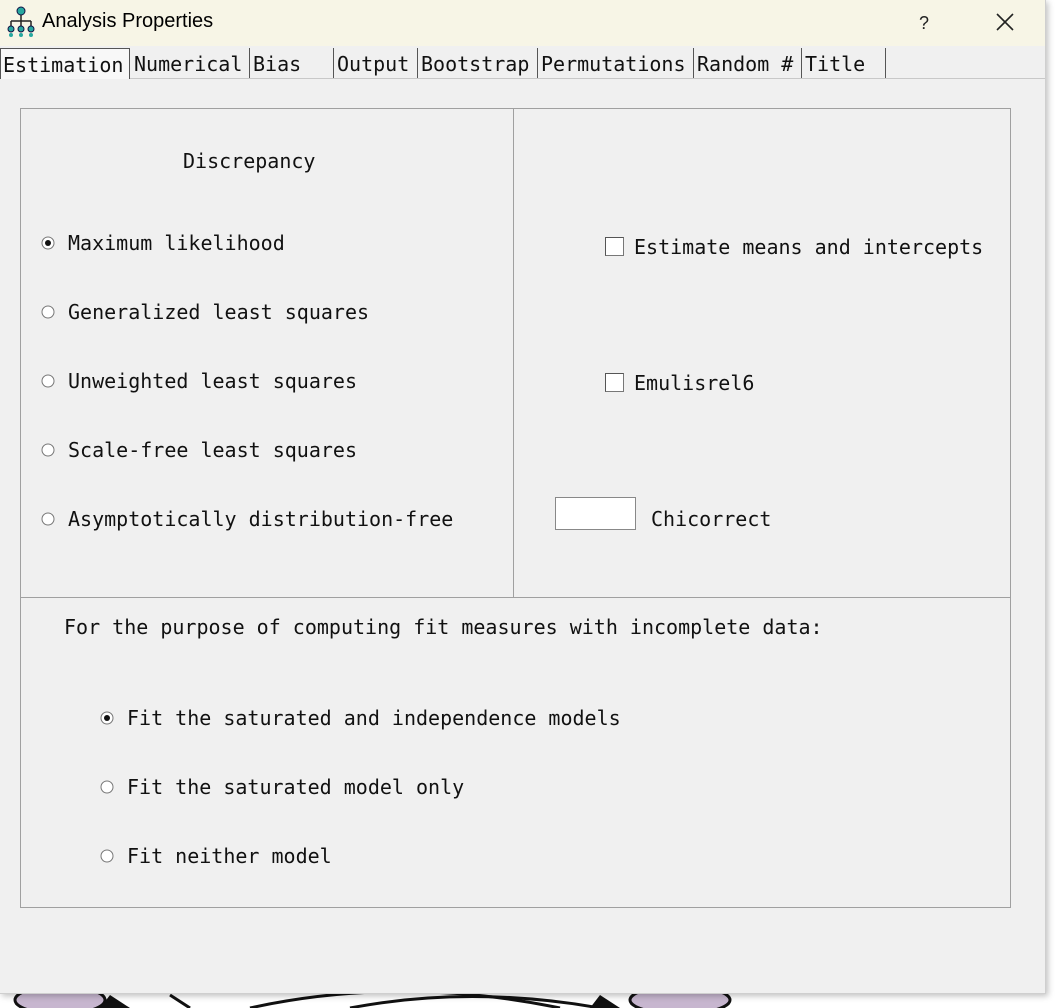  I want to click on fit-neither-label: Fit neither model, so click(229, 856).